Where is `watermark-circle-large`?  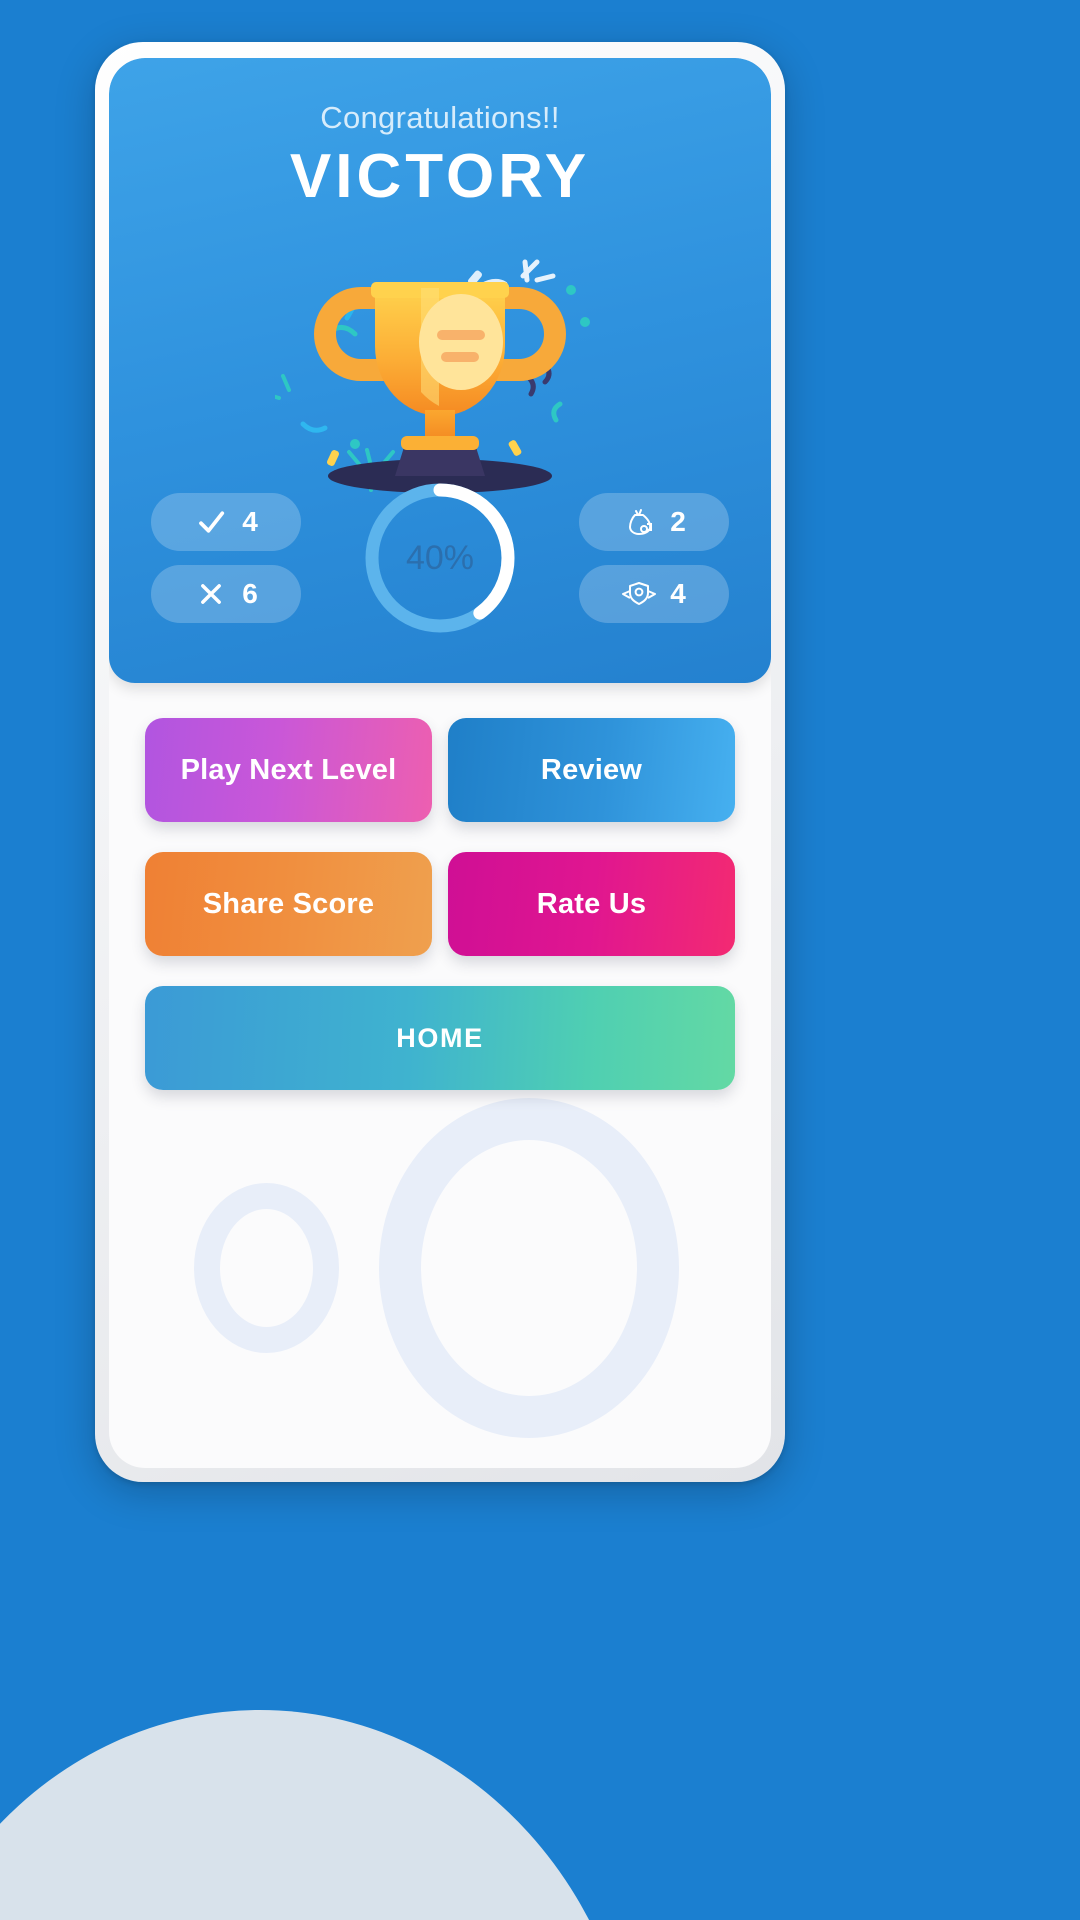
watermark-circle-large is located at coordinates (529, 1268).